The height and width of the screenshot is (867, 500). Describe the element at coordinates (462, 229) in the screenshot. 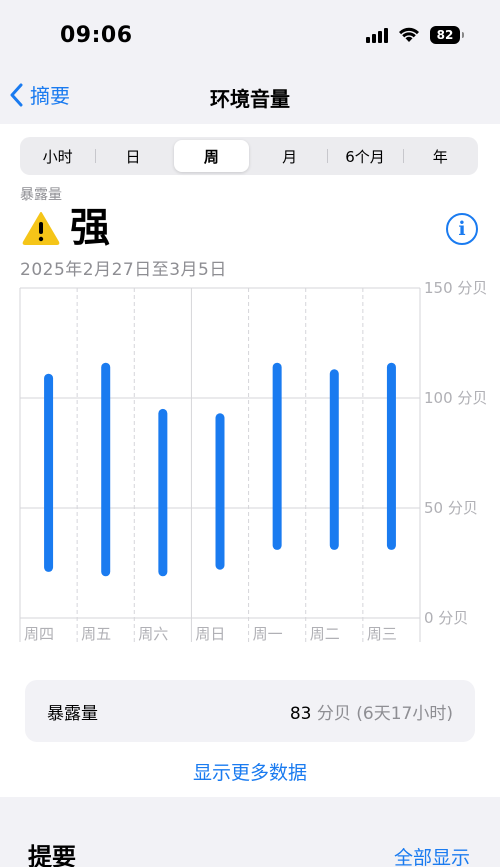

I see `info-circle-icon: i` at that location.